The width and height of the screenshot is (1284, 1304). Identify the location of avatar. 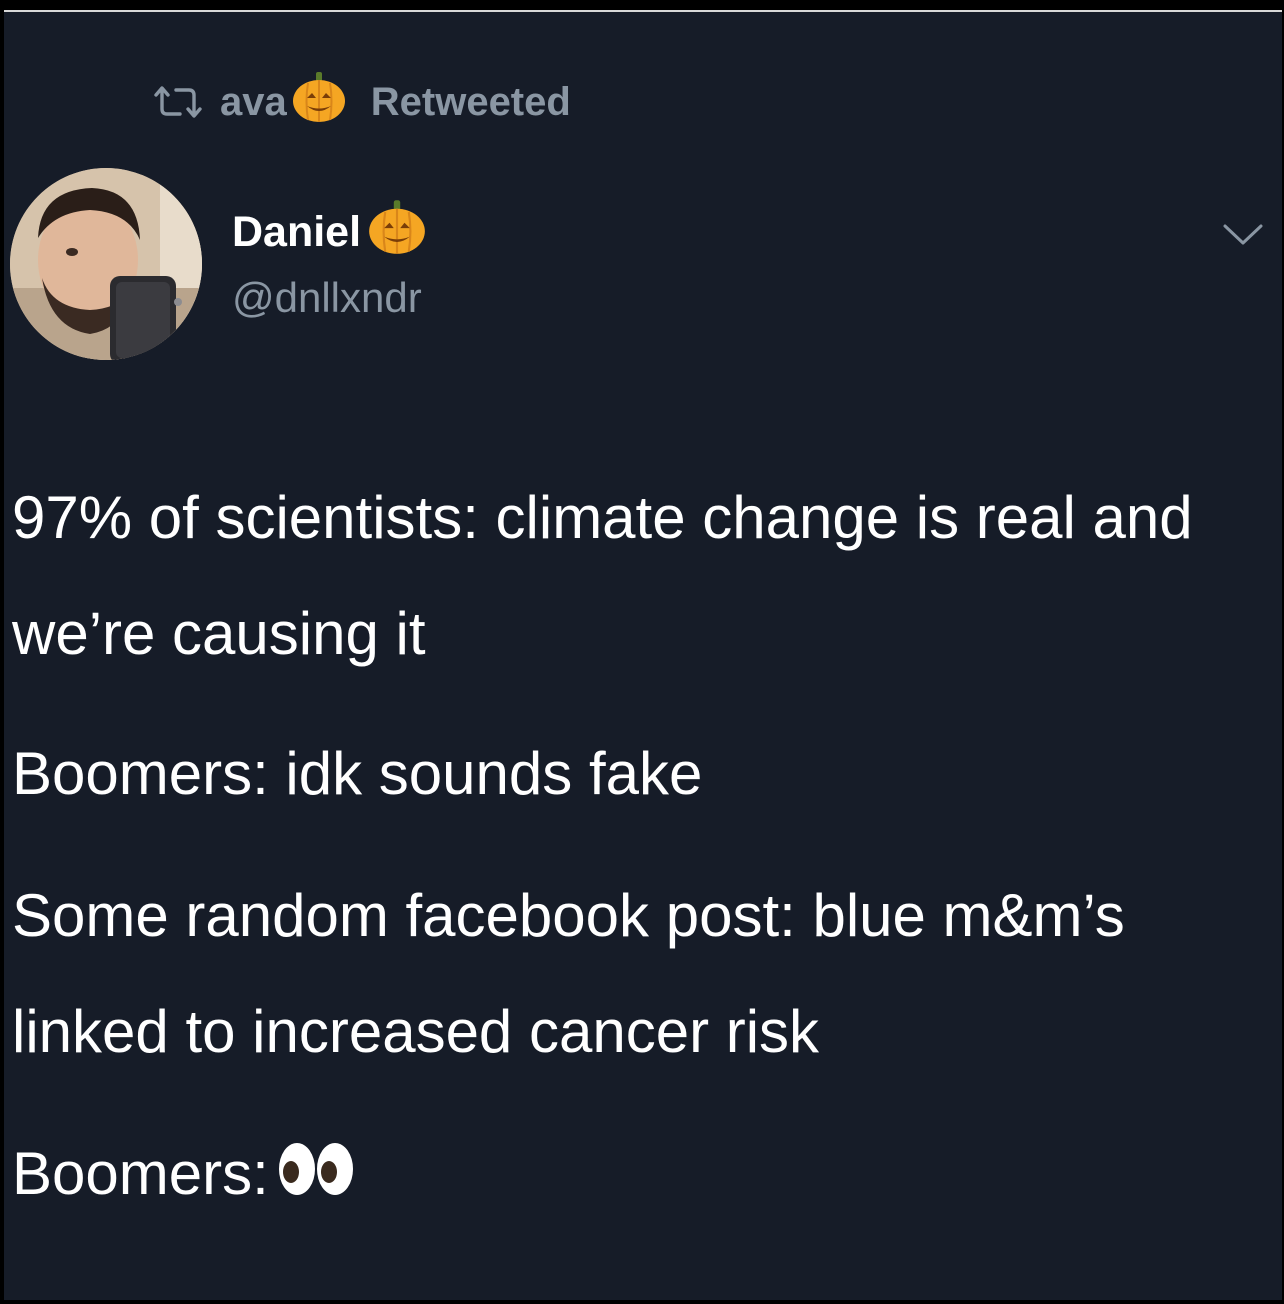
(106, 264).